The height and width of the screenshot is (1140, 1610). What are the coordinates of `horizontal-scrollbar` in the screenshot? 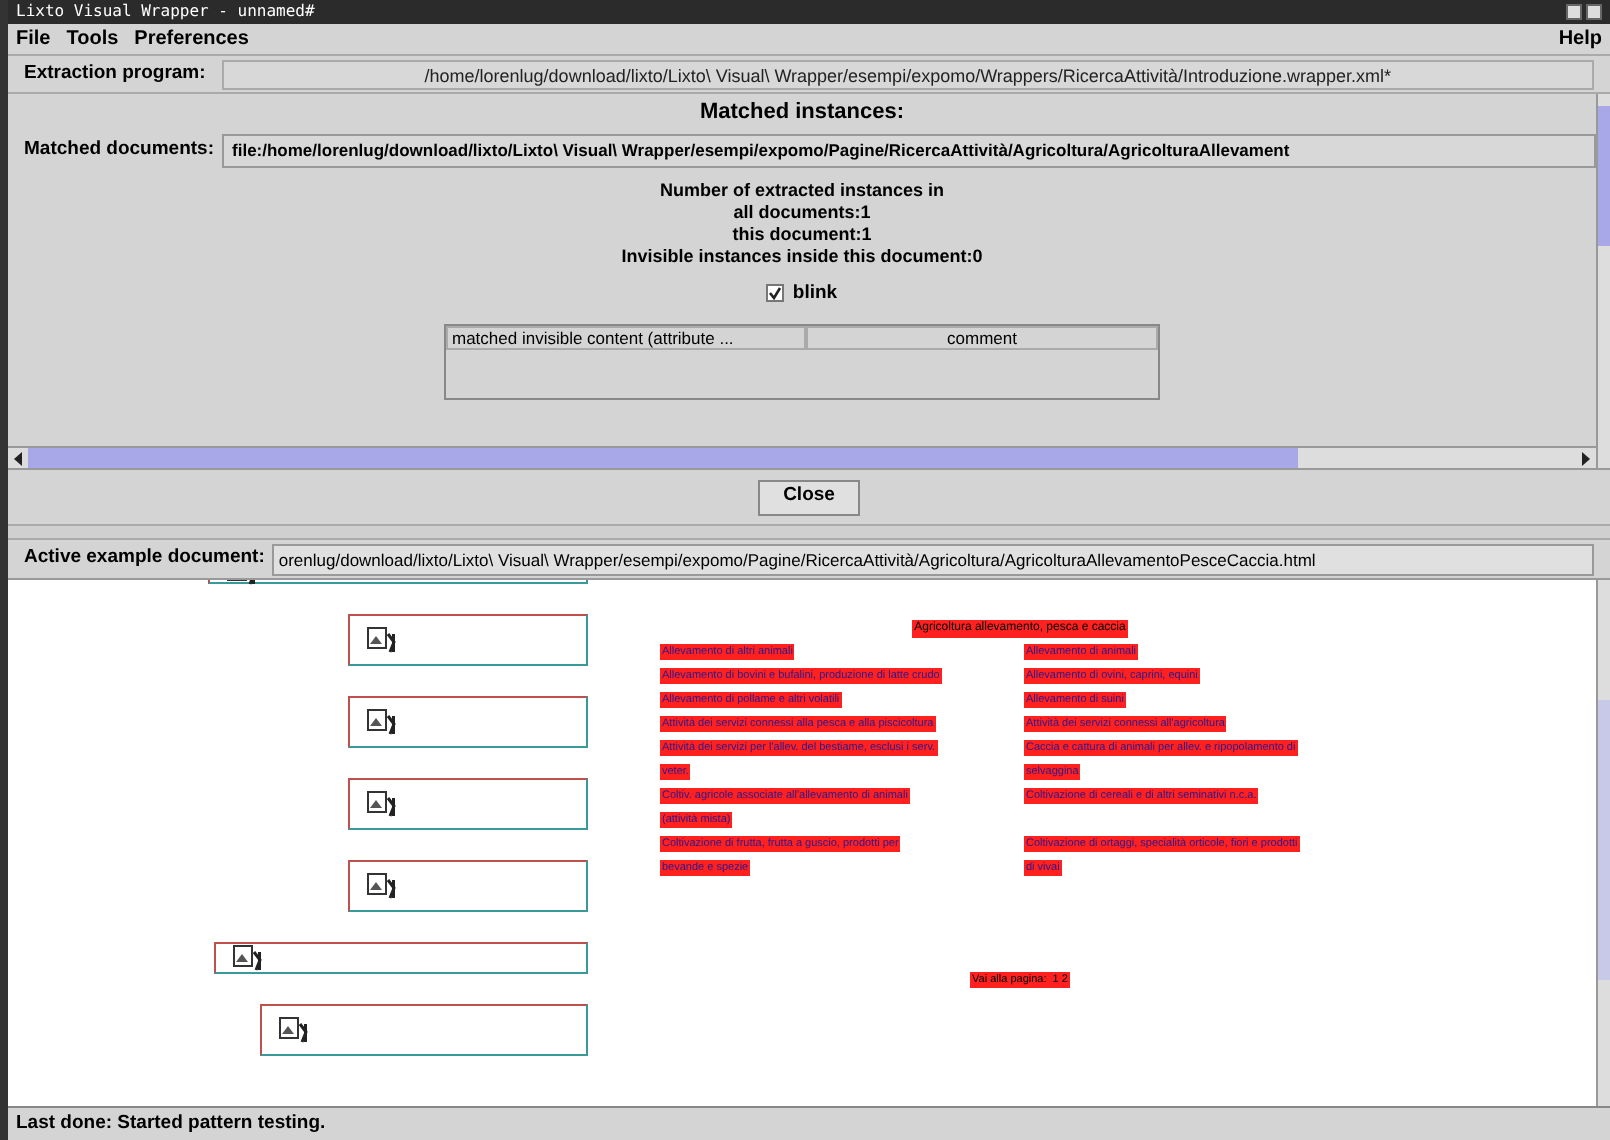 It's located at (802, 457).